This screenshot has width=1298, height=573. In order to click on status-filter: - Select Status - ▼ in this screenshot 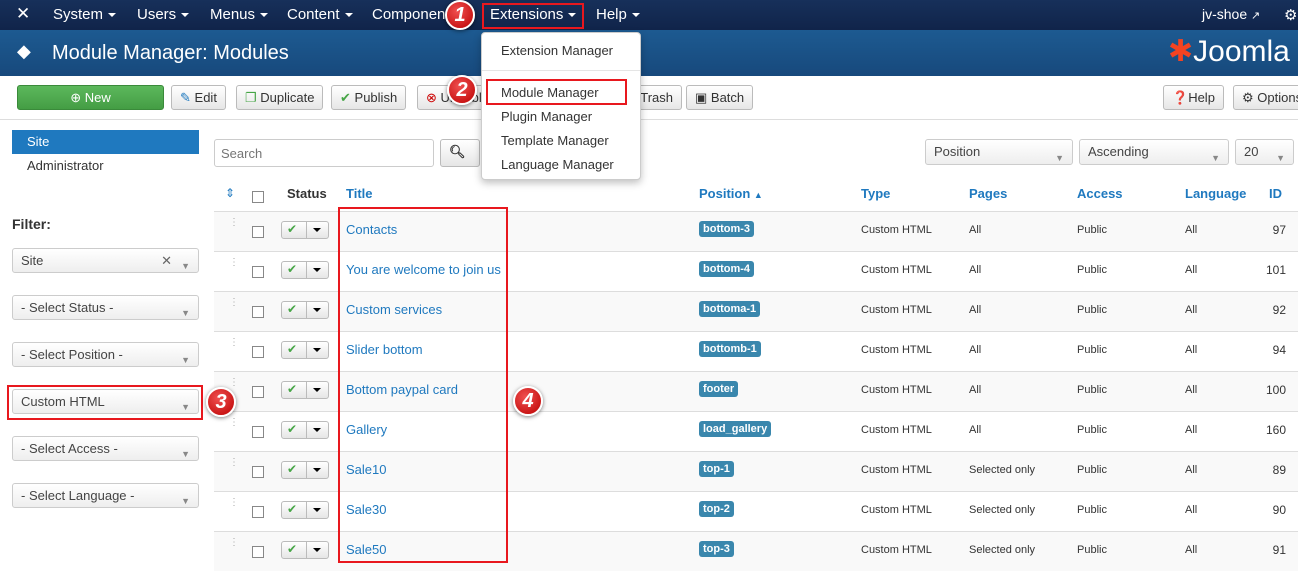, I will do `click(105, 307)`.